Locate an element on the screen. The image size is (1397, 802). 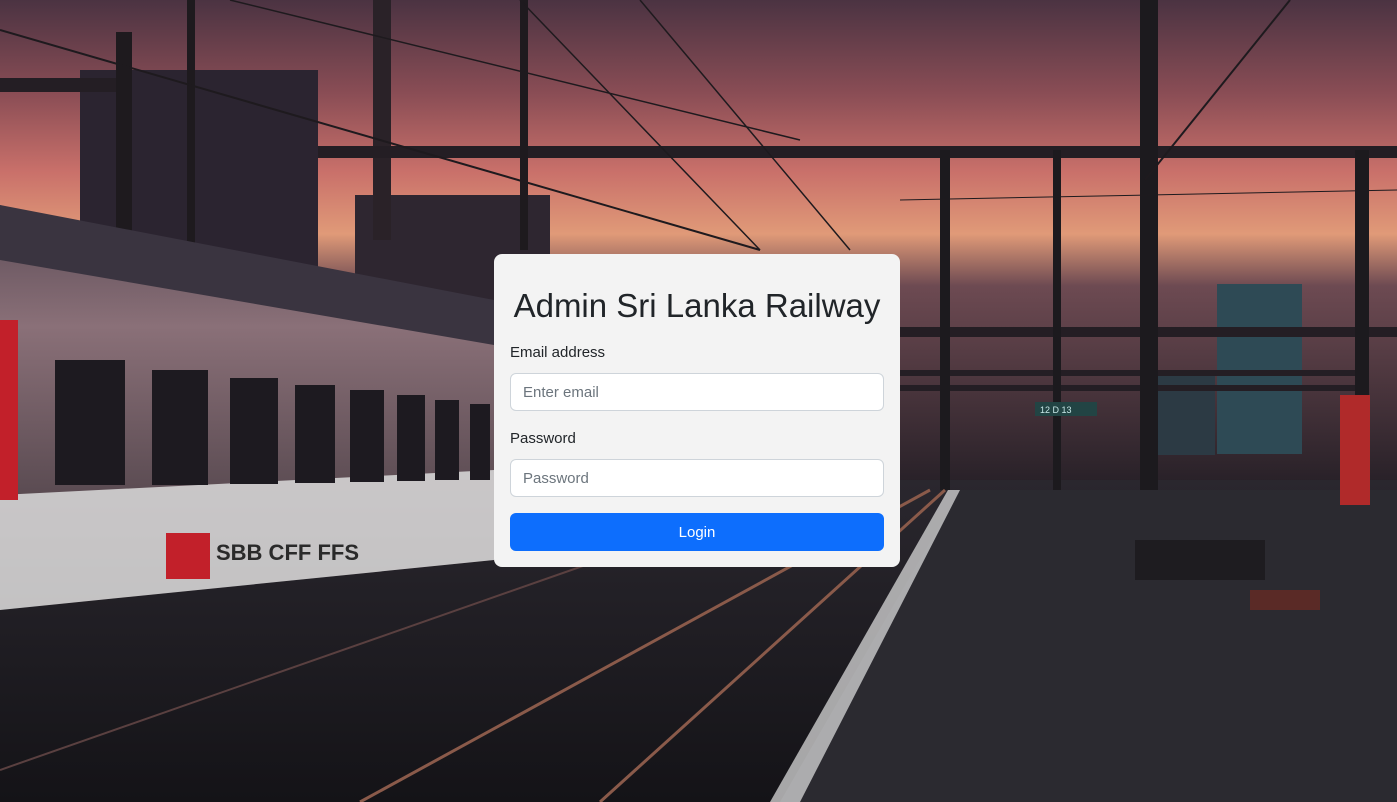
platform-sign-text: 12 D 13 is located at coordinates (1056, 410).